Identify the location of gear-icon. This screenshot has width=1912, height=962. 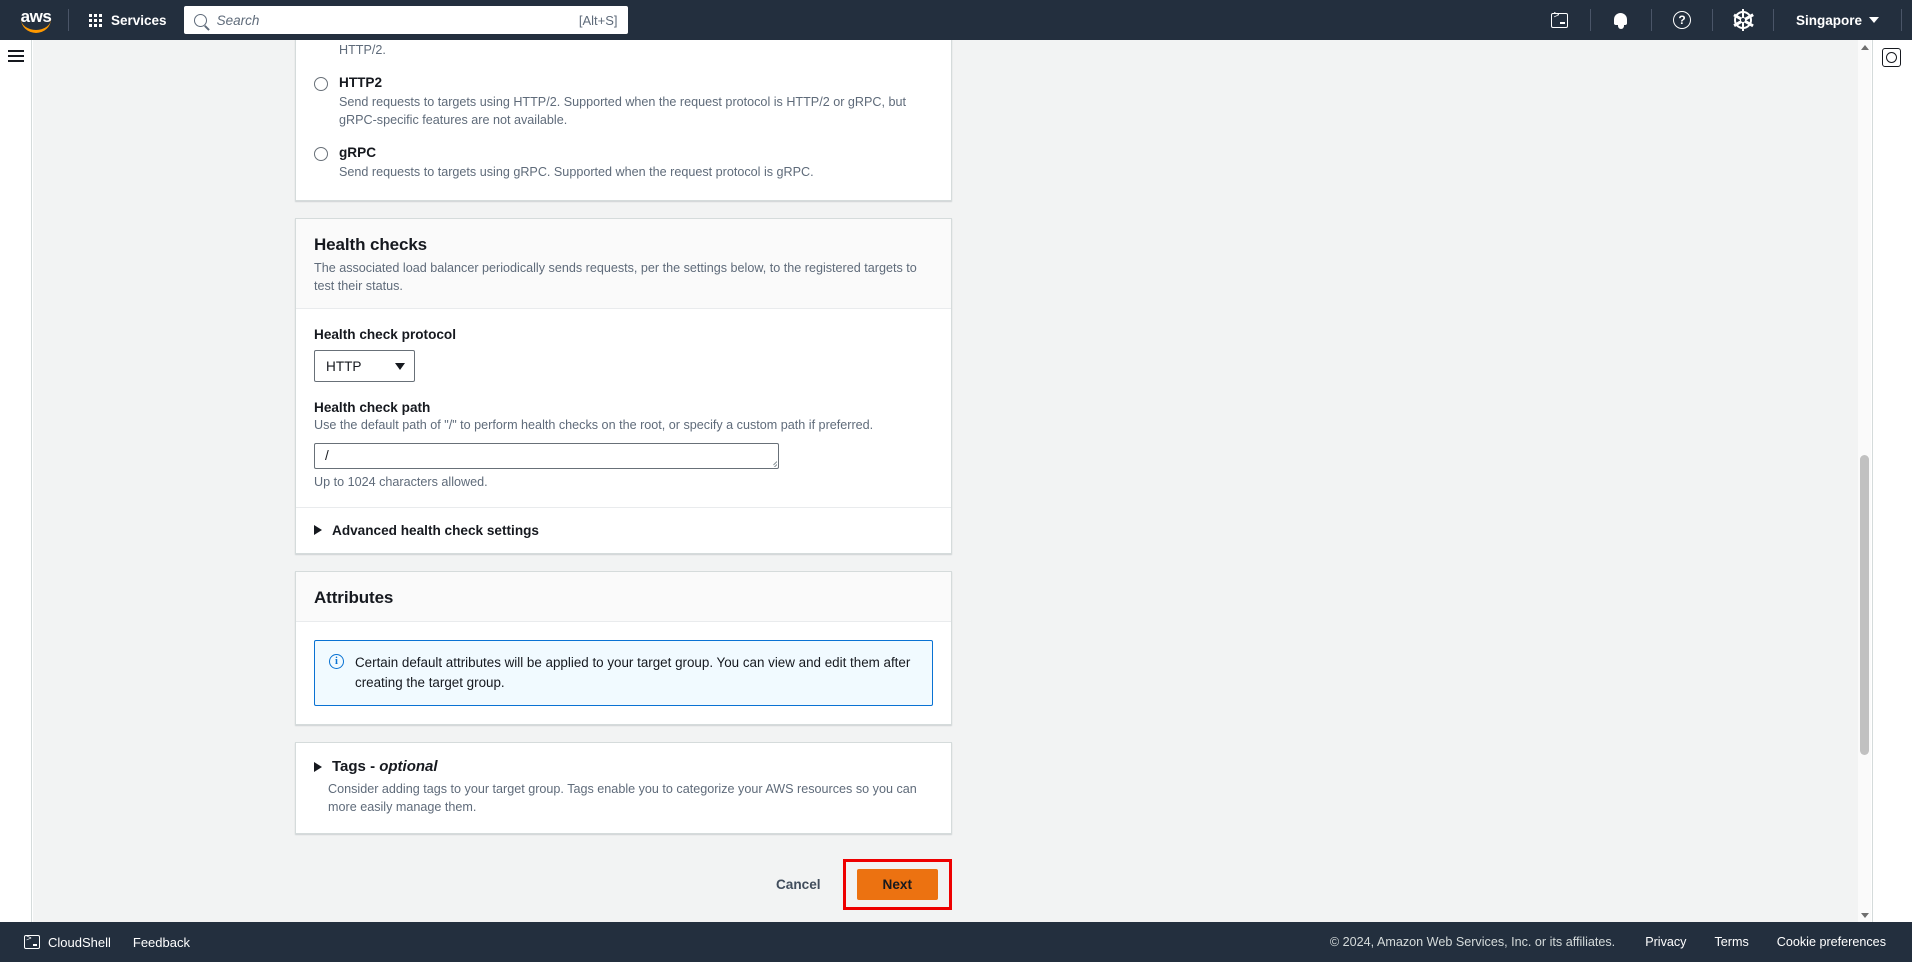
(1743, 20).